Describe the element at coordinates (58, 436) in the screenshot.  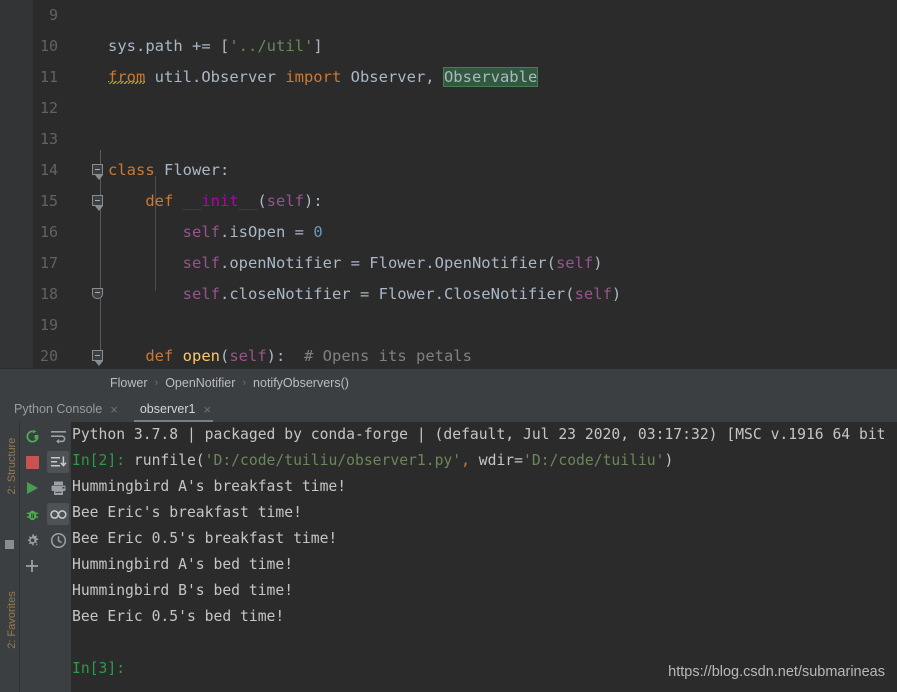
I see `soft-wrap-icon` at that location.